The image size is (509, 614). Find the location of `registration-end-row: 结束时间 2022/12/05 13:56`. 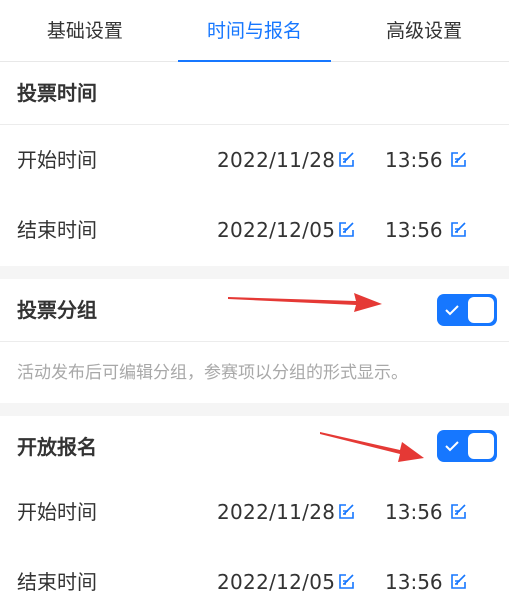

registration-end-row: 结束时间 2022/12/05 13:56 is located at coordinates (254, 580).